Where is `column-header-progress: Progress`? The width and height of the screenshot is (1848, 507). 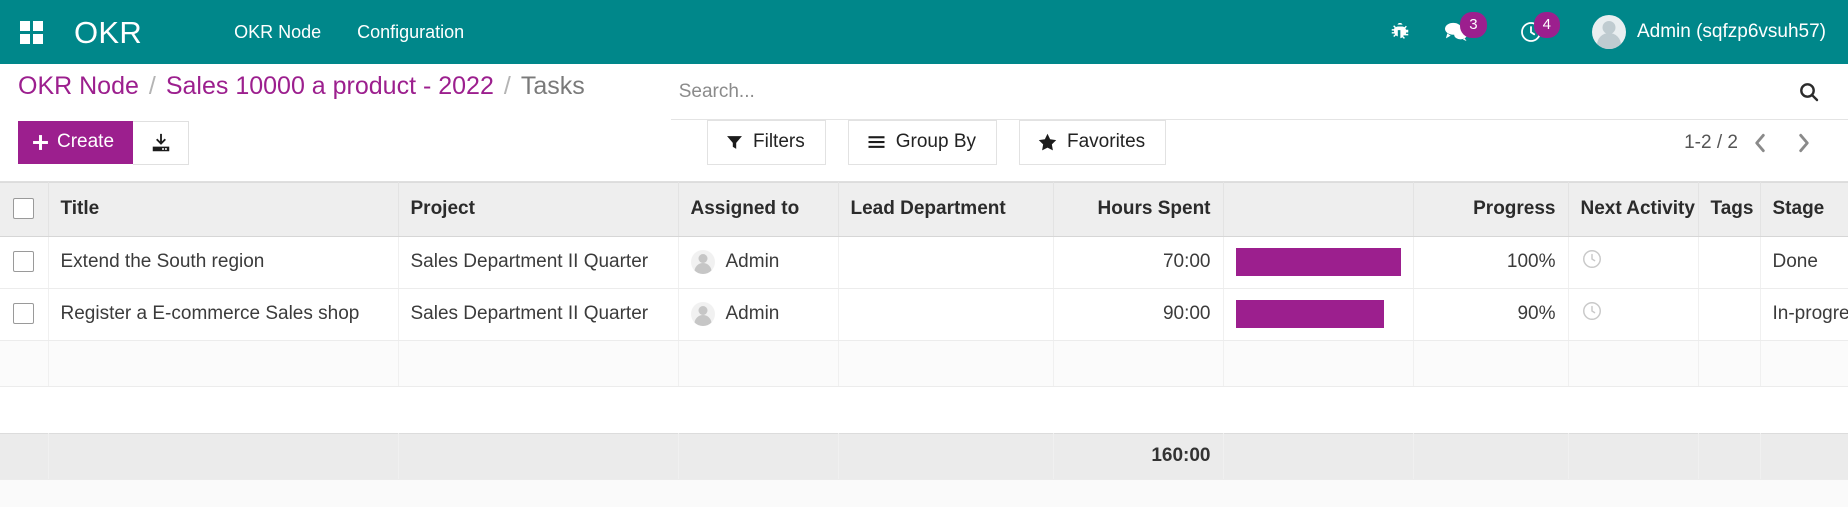 column-header-progress: Progress is located at coordinates (1491, 209).